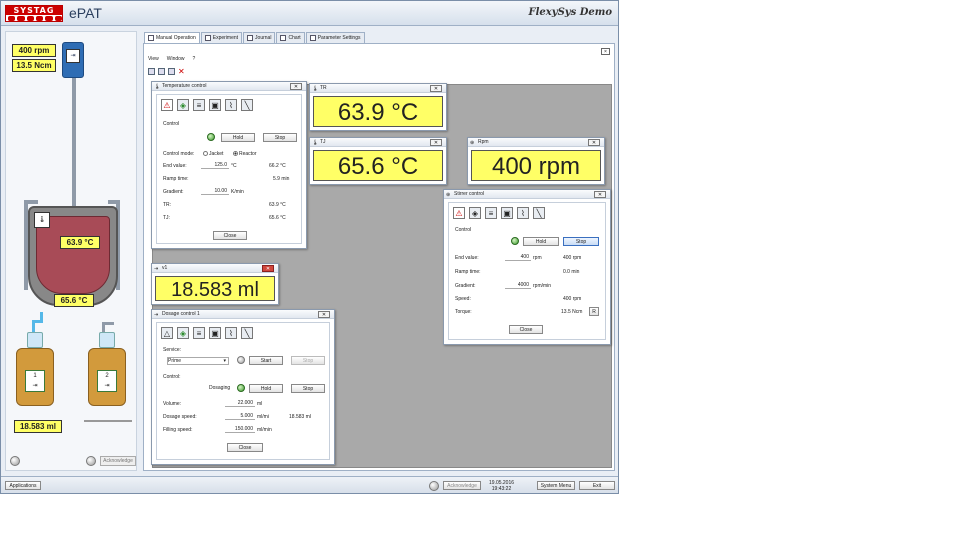 The image size is (960, 540). What do you see at coordinates (151, 71) in the screenshot?
I see `cascade-icon` at bounding box center [151, 71].